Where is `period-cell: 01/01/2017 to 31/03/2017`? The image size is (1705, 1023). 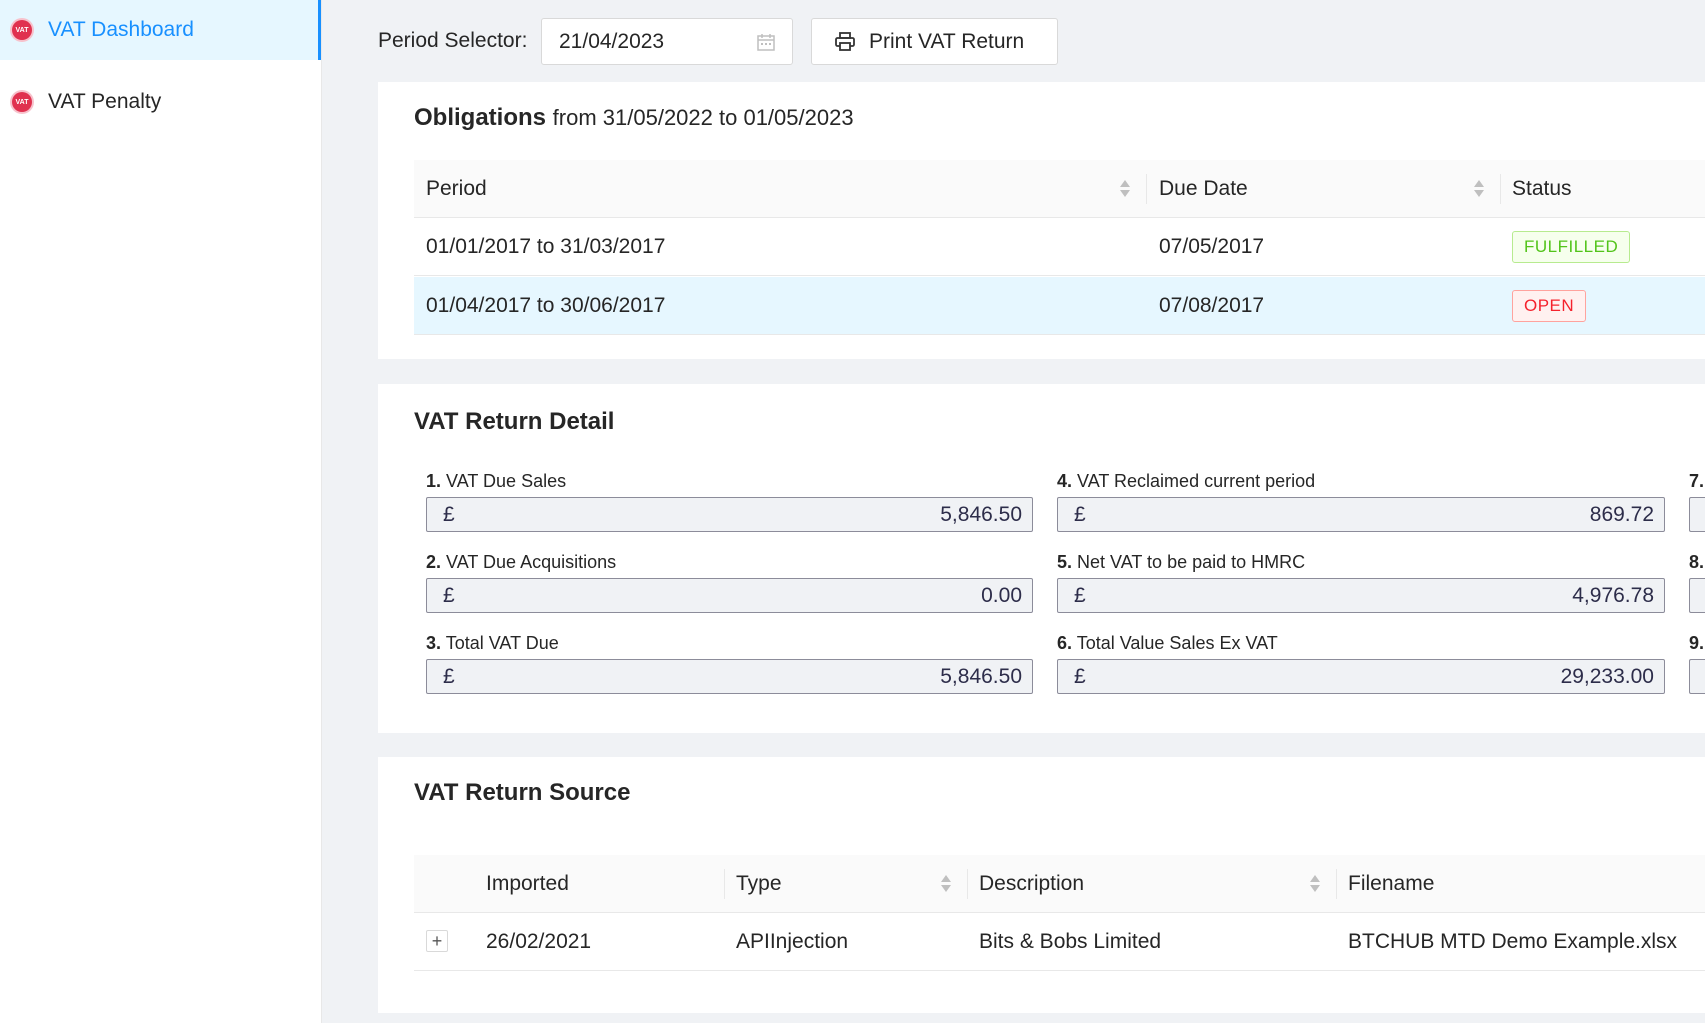
period-cell: 01/01/2017 to 31/03/2017 is located at coordinates (546, 246).